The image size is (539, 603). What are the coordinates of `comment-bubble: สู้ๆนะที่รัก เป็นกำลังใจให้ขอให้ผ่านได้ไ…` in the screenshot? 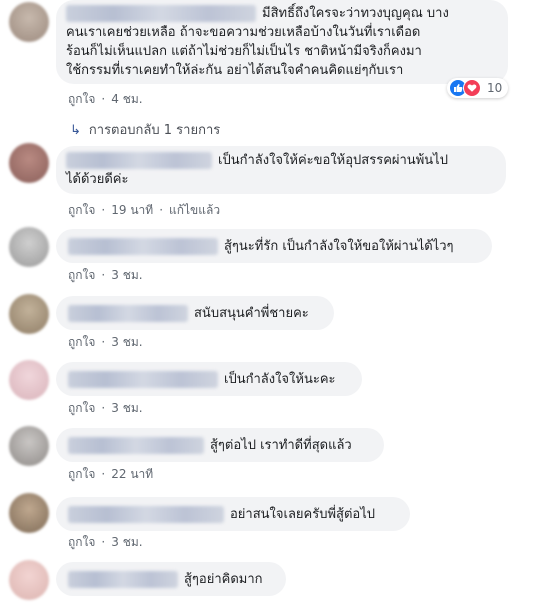 It's located at (274, 246).